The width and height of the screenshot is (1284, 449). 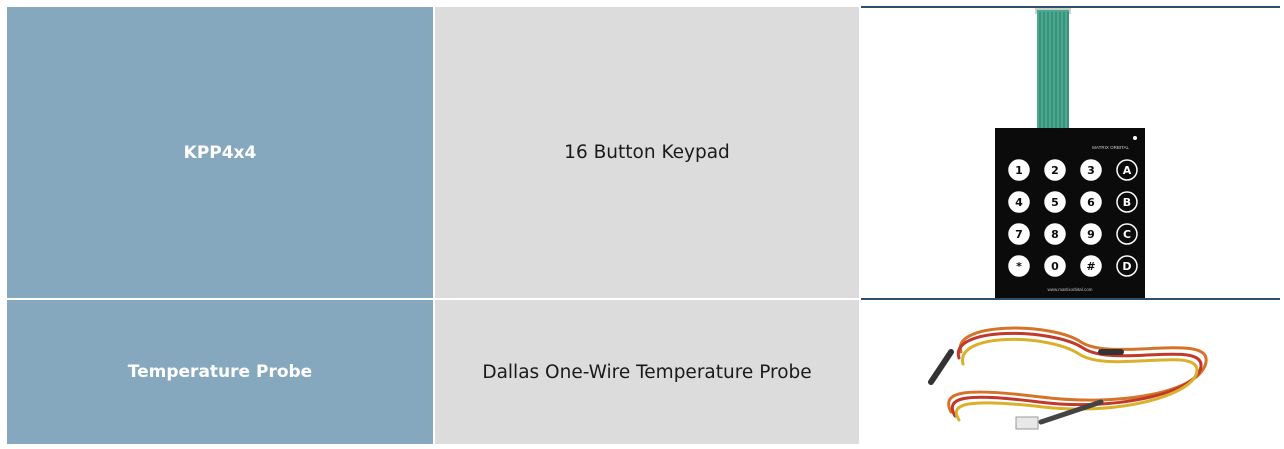 What do you see at coordinates (1055, 202) in the screenshot?
I see `keypad-key-label: 5` at bounding box center [1055, 202].